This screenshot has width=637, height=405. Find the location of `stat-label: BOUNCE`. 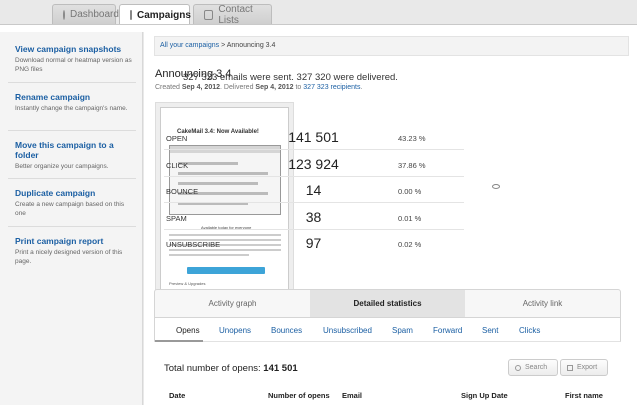

stat-label: BOUNCE is located at coordinates (182, 191).